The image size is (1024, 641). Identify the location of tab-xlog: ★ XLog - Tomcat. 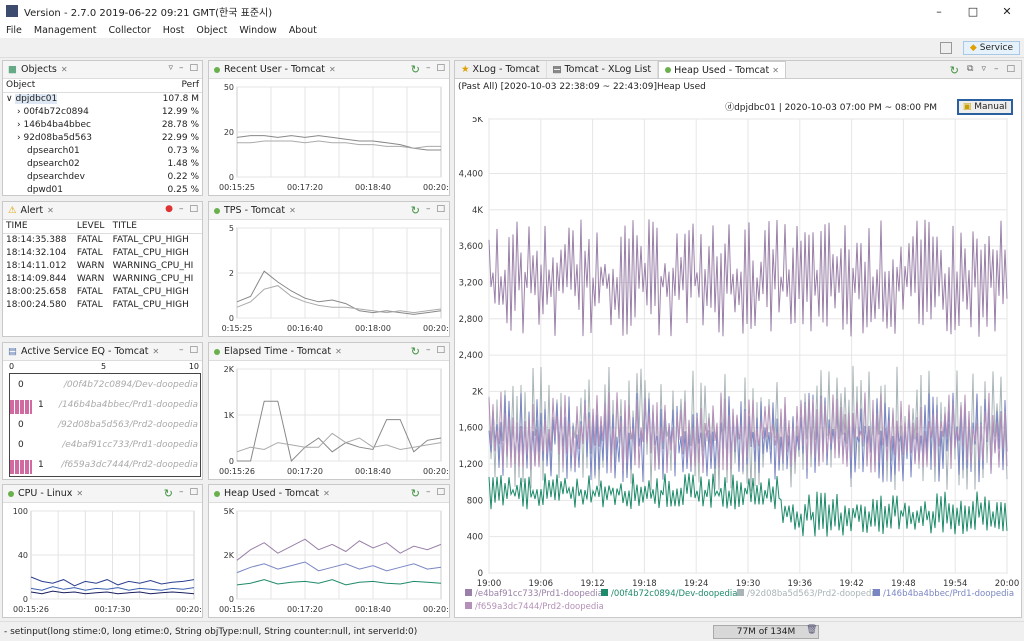
(501, 69).